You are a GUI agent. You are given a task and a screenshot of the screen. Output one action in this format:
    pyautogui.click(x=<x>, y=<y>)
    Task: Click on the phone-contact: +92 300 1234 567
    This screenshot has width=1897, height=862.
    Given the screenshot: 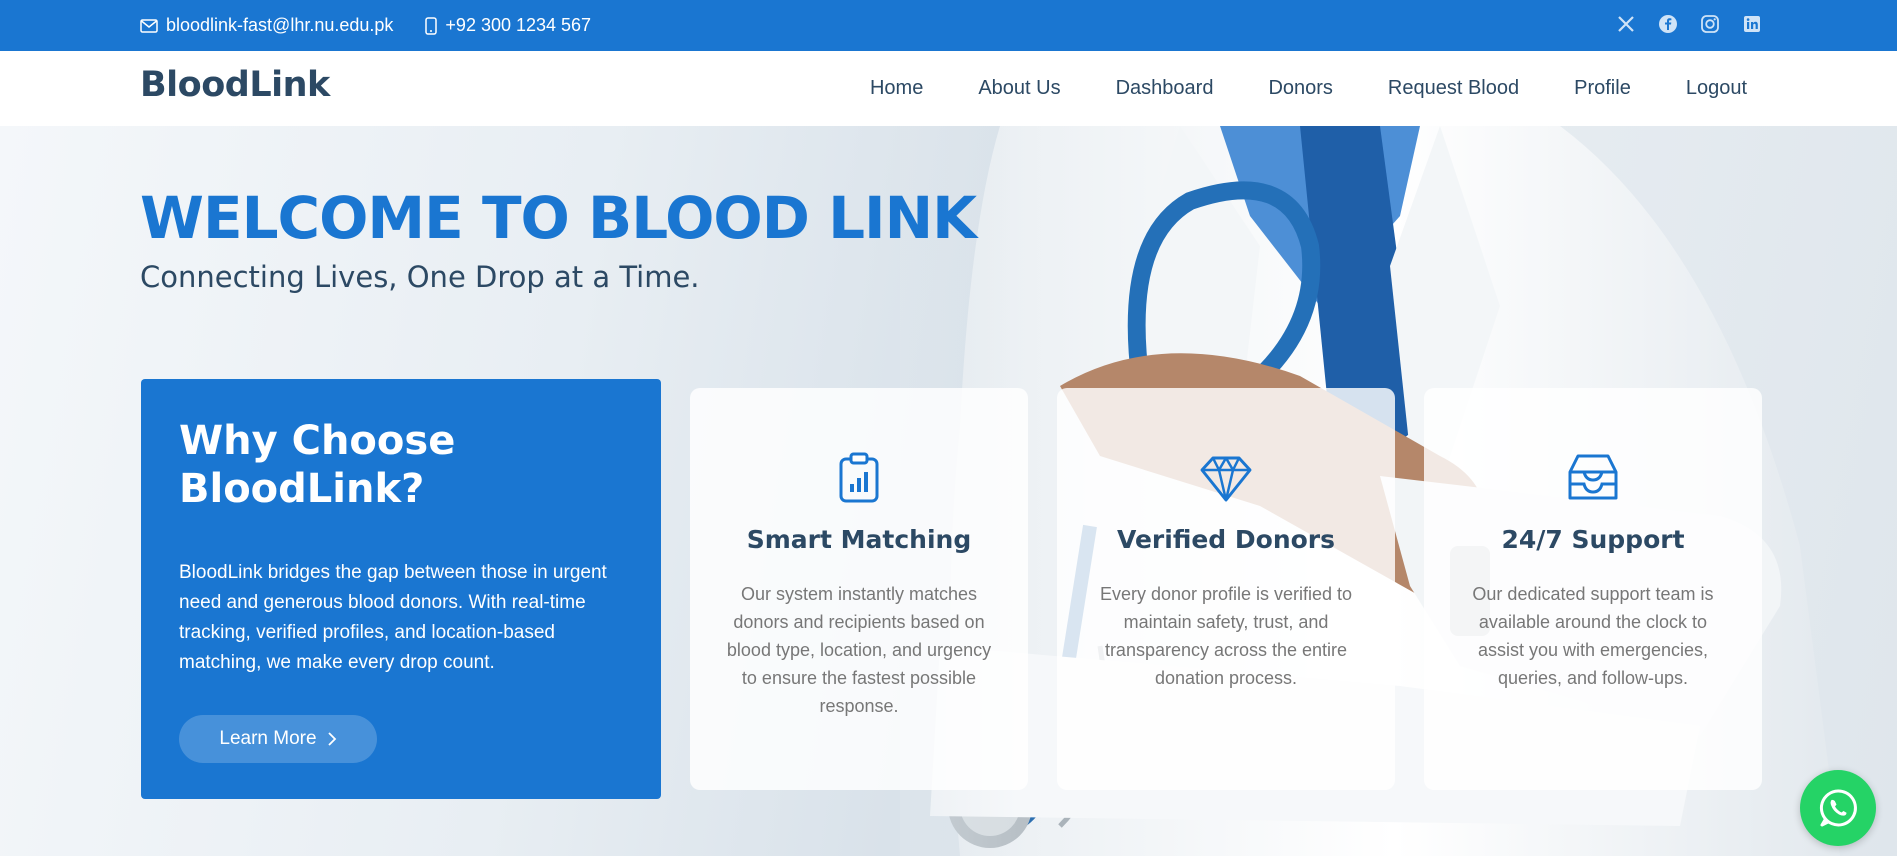 What is the action you would take?
    pyautogui.click(x=508, y=25)
    